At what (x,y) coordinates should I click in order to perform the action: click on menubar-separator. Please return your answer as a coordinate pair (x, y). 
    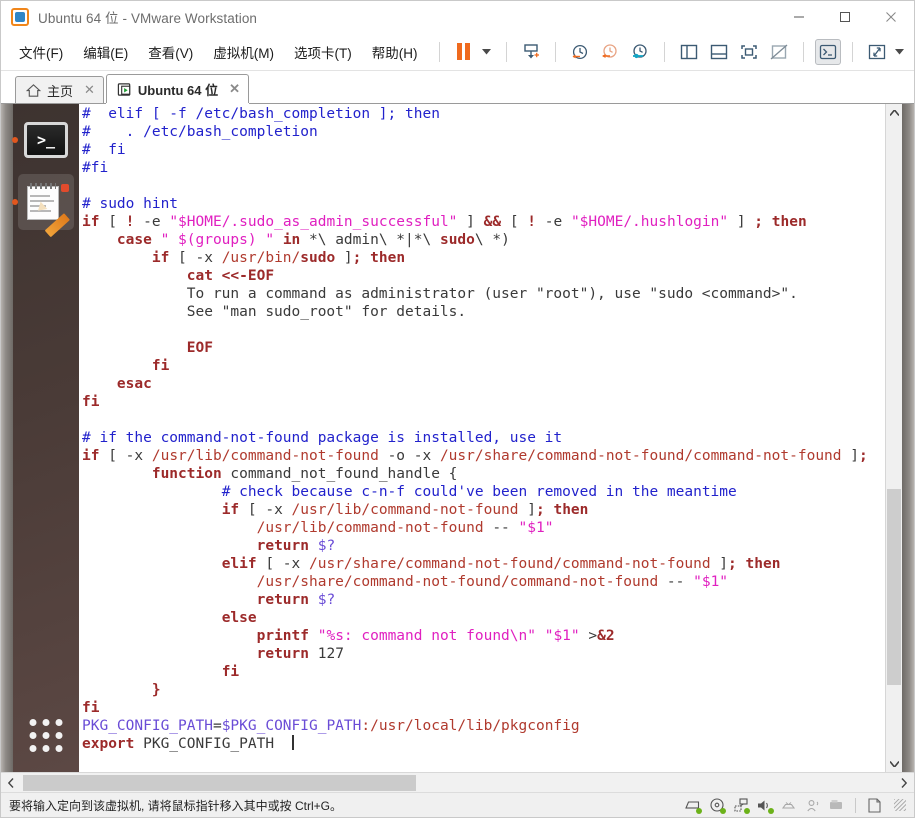
    Looking at the image, I should click on (664, 51).